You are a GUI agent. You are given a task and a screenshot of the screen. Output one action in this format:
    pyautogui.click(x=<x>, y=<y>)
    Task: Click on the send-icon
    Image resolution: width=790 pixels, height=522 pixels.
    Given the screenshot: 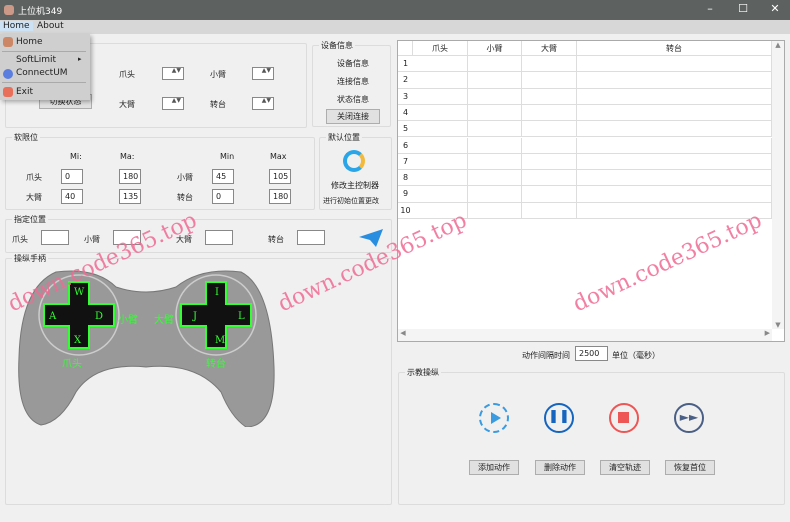 What is the action you would take?
    pyautogui.click(x=371, y=238)
    